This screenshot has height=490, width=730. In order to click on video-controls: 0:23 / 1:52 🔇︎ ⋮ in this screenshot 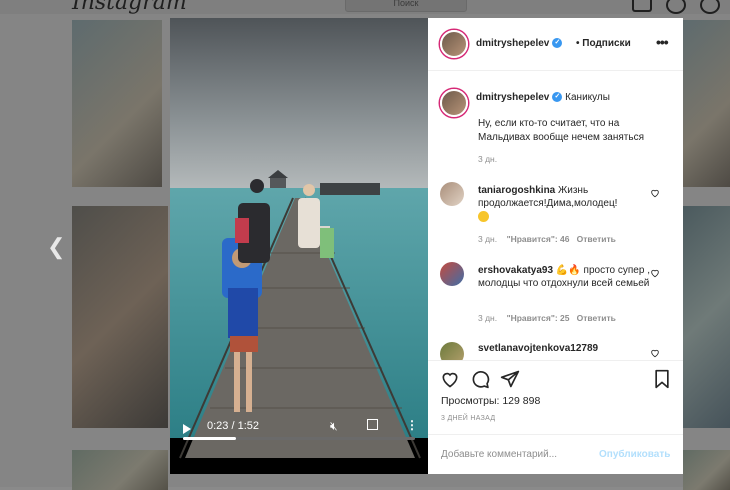, I will do `click(299, 446)`.